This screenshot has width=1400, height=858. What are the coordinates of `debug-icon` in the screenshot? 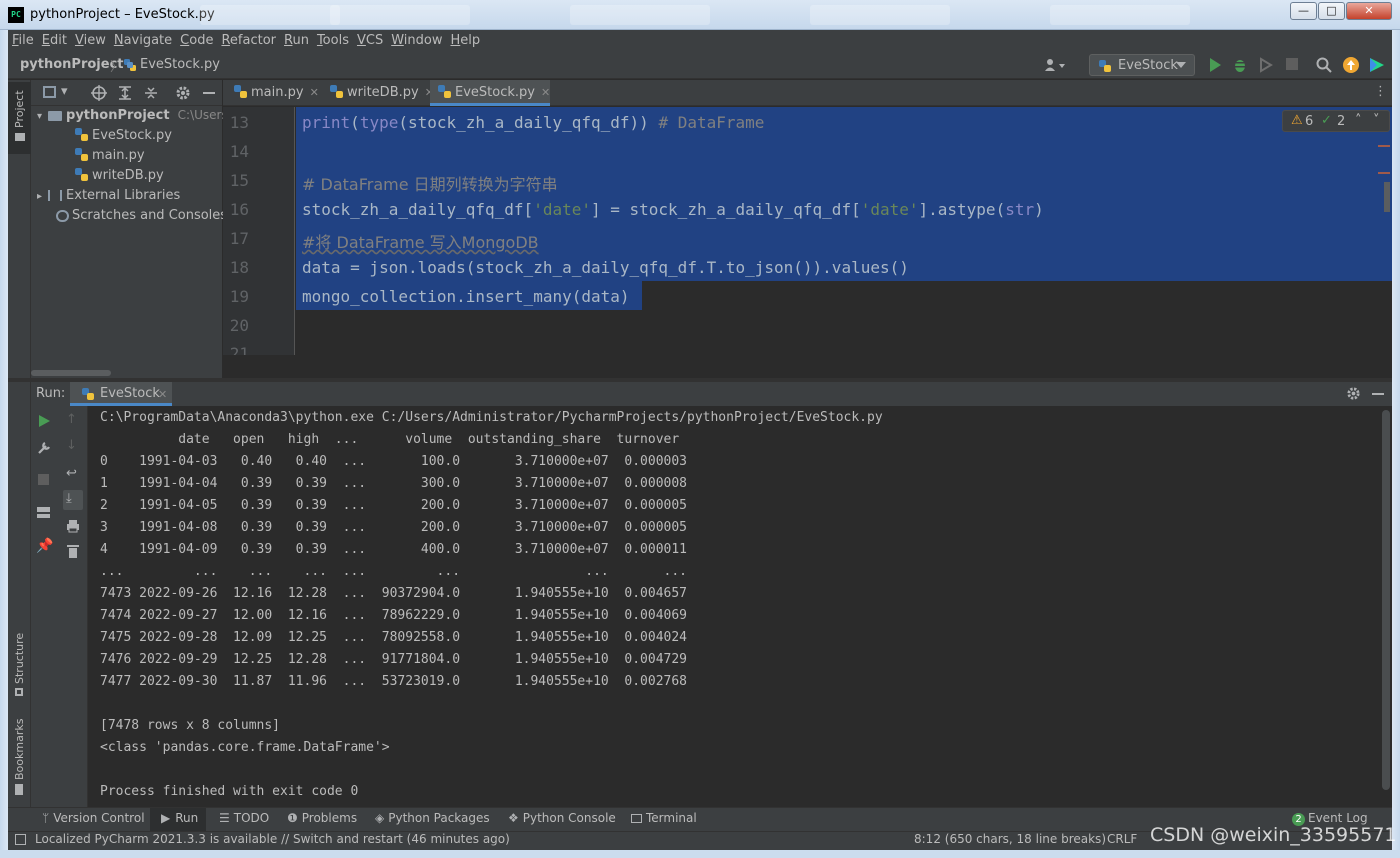 It's located at (1240, 65).